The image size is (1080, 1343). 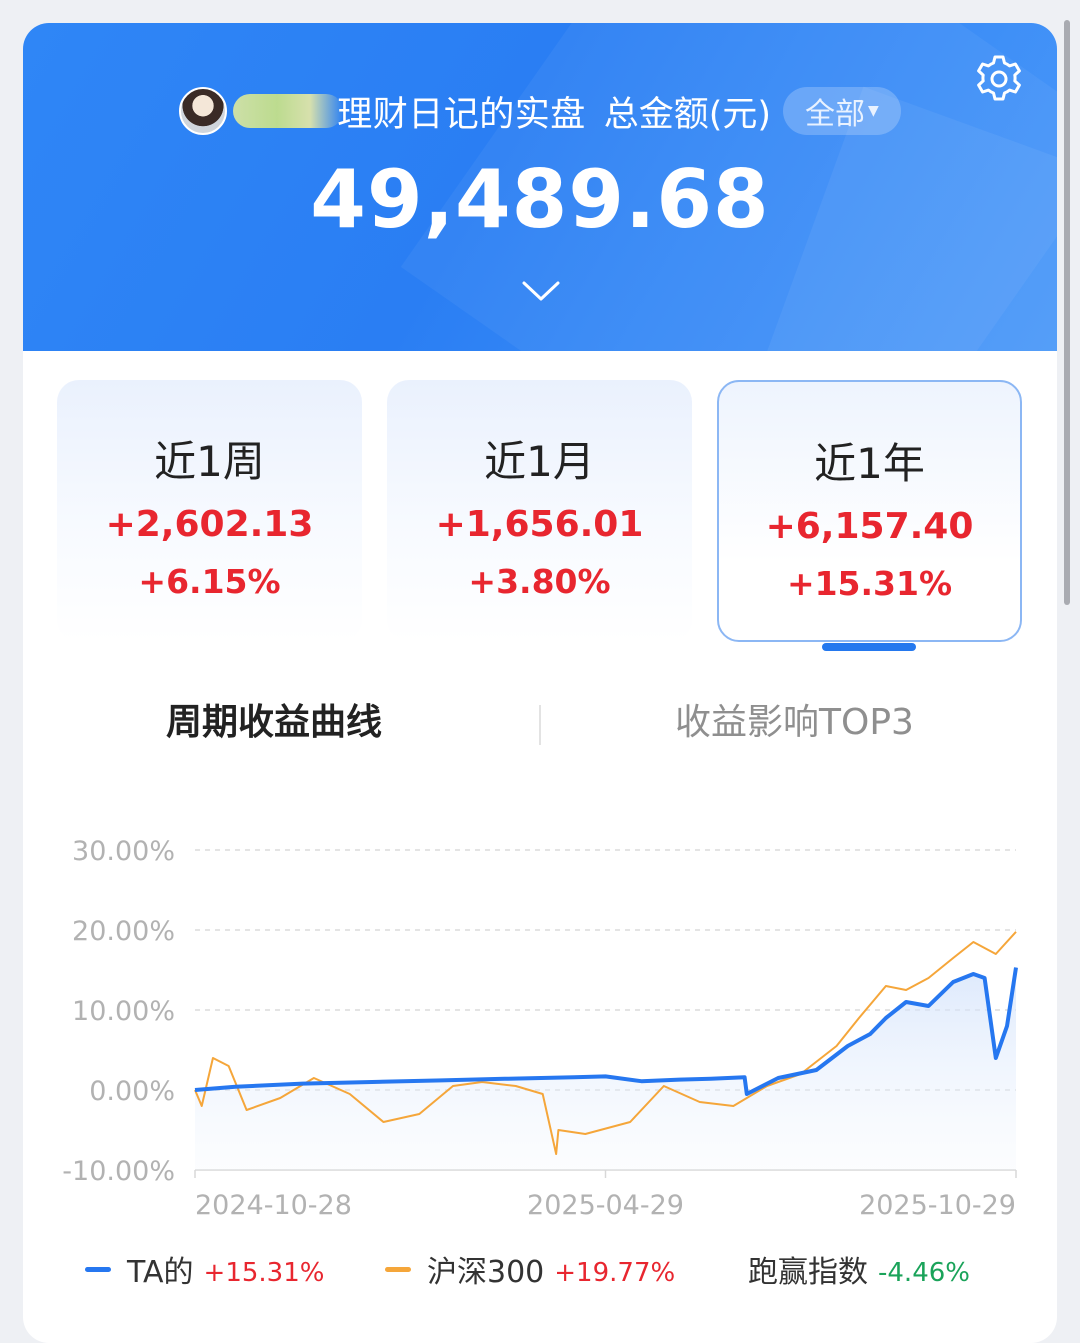 What do you see at coordinates (924, 1273) in the screenshot?
I see `legend-value: -4.46%` at bounding box center [924, 1273].